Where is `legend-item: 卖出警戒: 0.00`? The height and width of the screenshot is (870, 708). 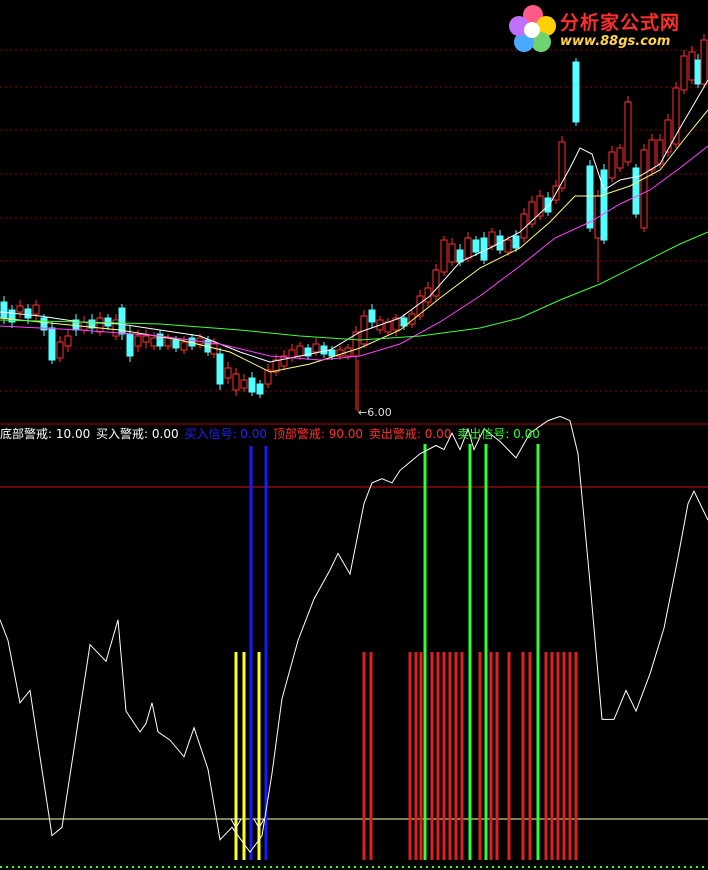
legend-item: 卖出警戒: 0.00 is located at coordinates (412, 434).